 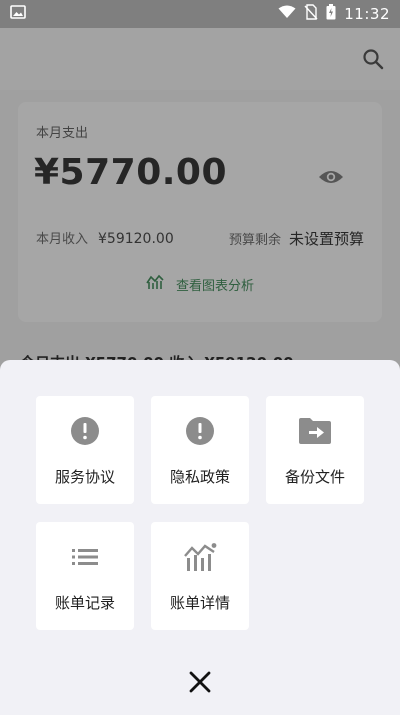 I want to click on chart-link-label: 查看图表分析, so click(x=214, y=286).